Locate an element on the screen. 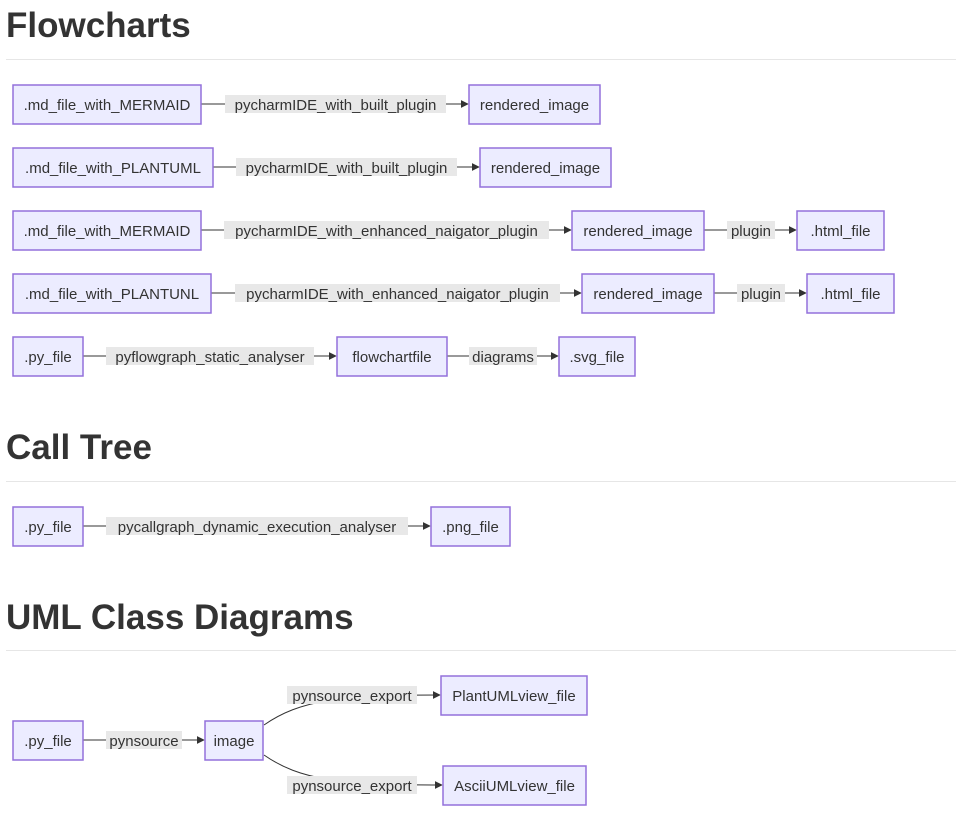 The height and width of the screenshot is (817, 958). node-asciiumlview-file: AsciiUMLview_file is located at coordinates (514, 785).